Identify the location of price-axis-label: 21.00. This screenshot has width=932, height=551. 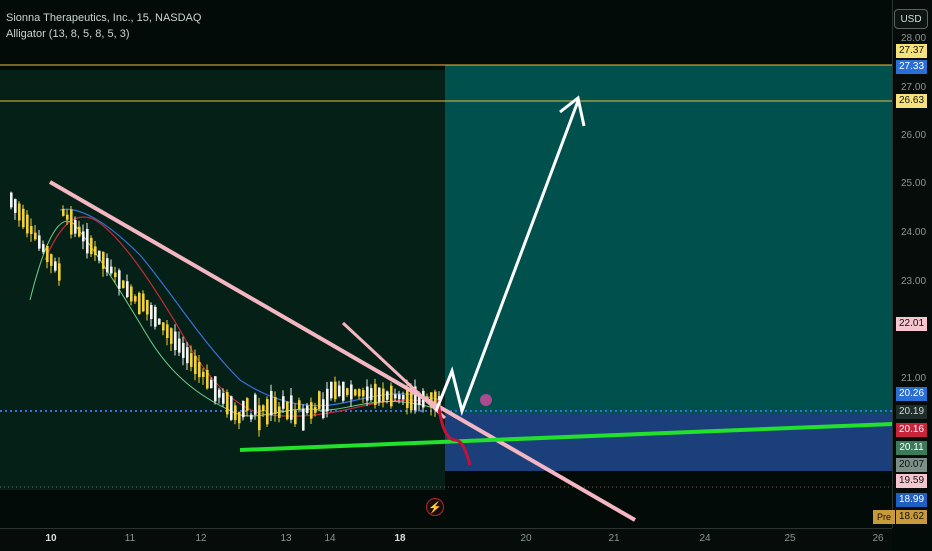
(914, 378).